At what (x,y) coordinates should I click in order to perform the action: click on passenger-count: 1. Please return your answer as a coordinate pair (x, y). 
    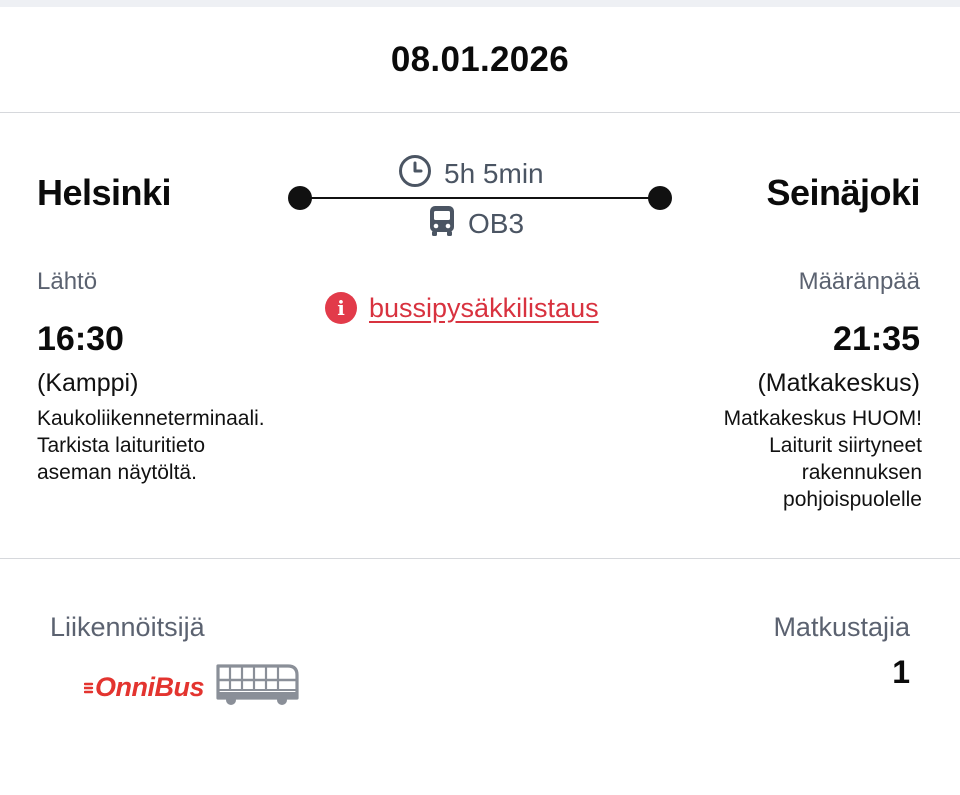
    Looking at the image, I should click on (901, 672).